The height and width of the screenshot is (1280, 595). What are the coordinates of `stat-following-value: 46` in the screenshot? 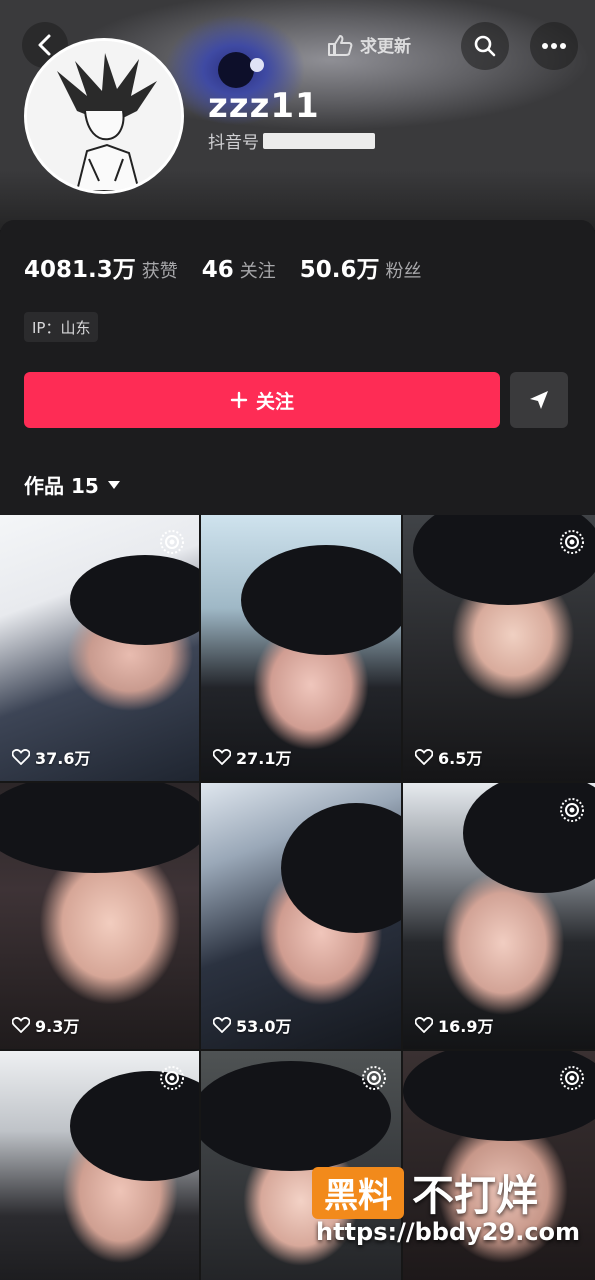 It's located at (217, 270).